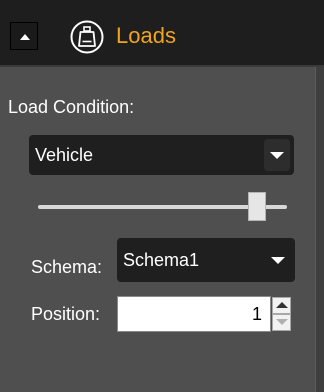 The height and width of the screenshot is (392, 324). What do you see at coordinates (320, 229) in the screenshot?
I see `scrollbar-strip` at bounding box center [320, 229].